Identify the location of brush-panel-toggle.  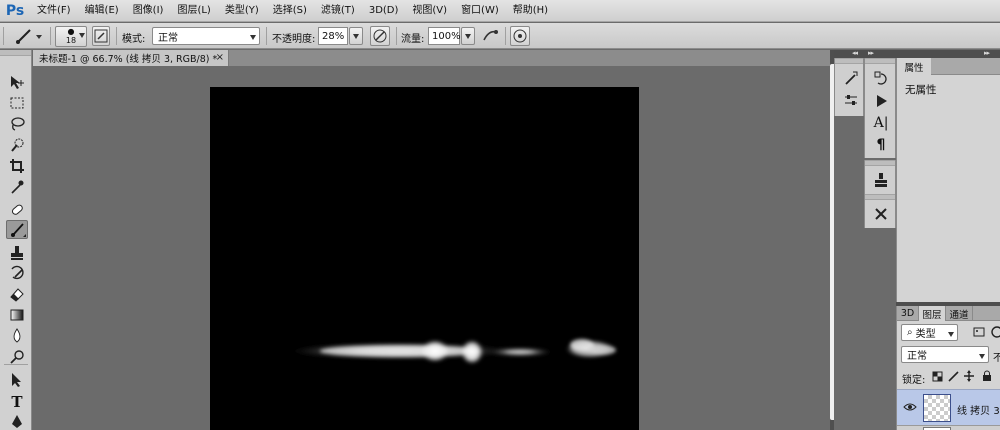
(101, 36).